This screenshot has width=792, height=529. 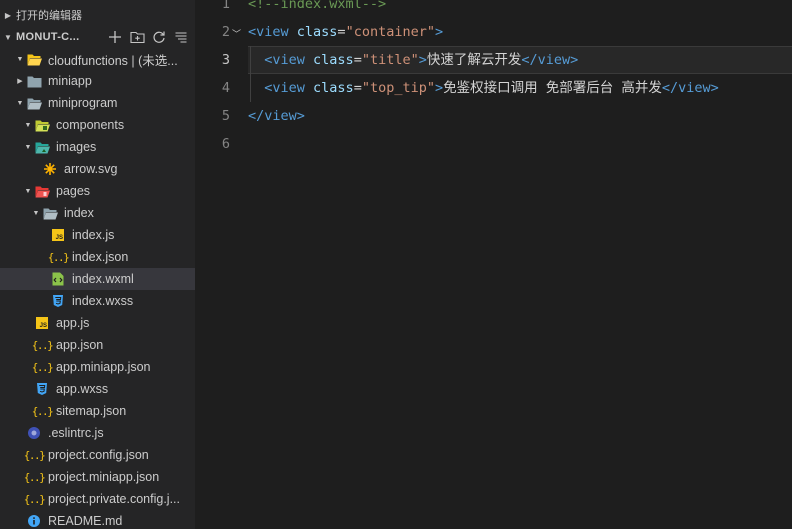 I want to click on tree-item: ▼ components, so click(x=97, y=125).